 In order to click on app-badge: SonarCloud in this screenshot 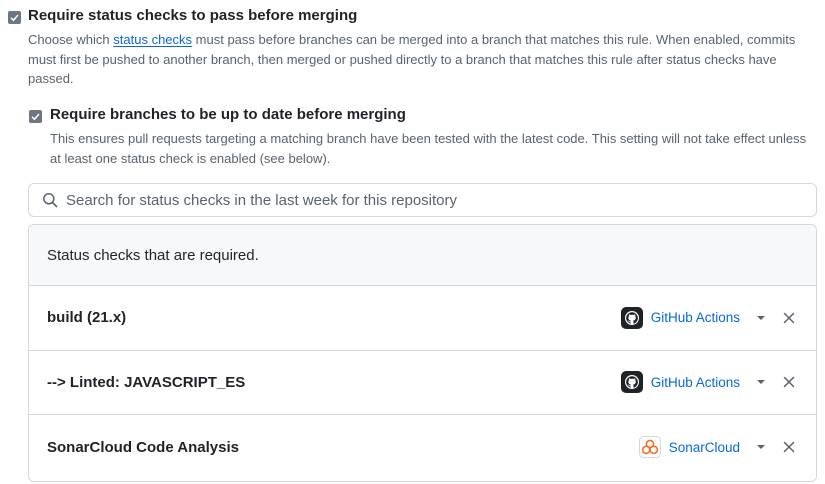, I will do `click(689, 447)`.